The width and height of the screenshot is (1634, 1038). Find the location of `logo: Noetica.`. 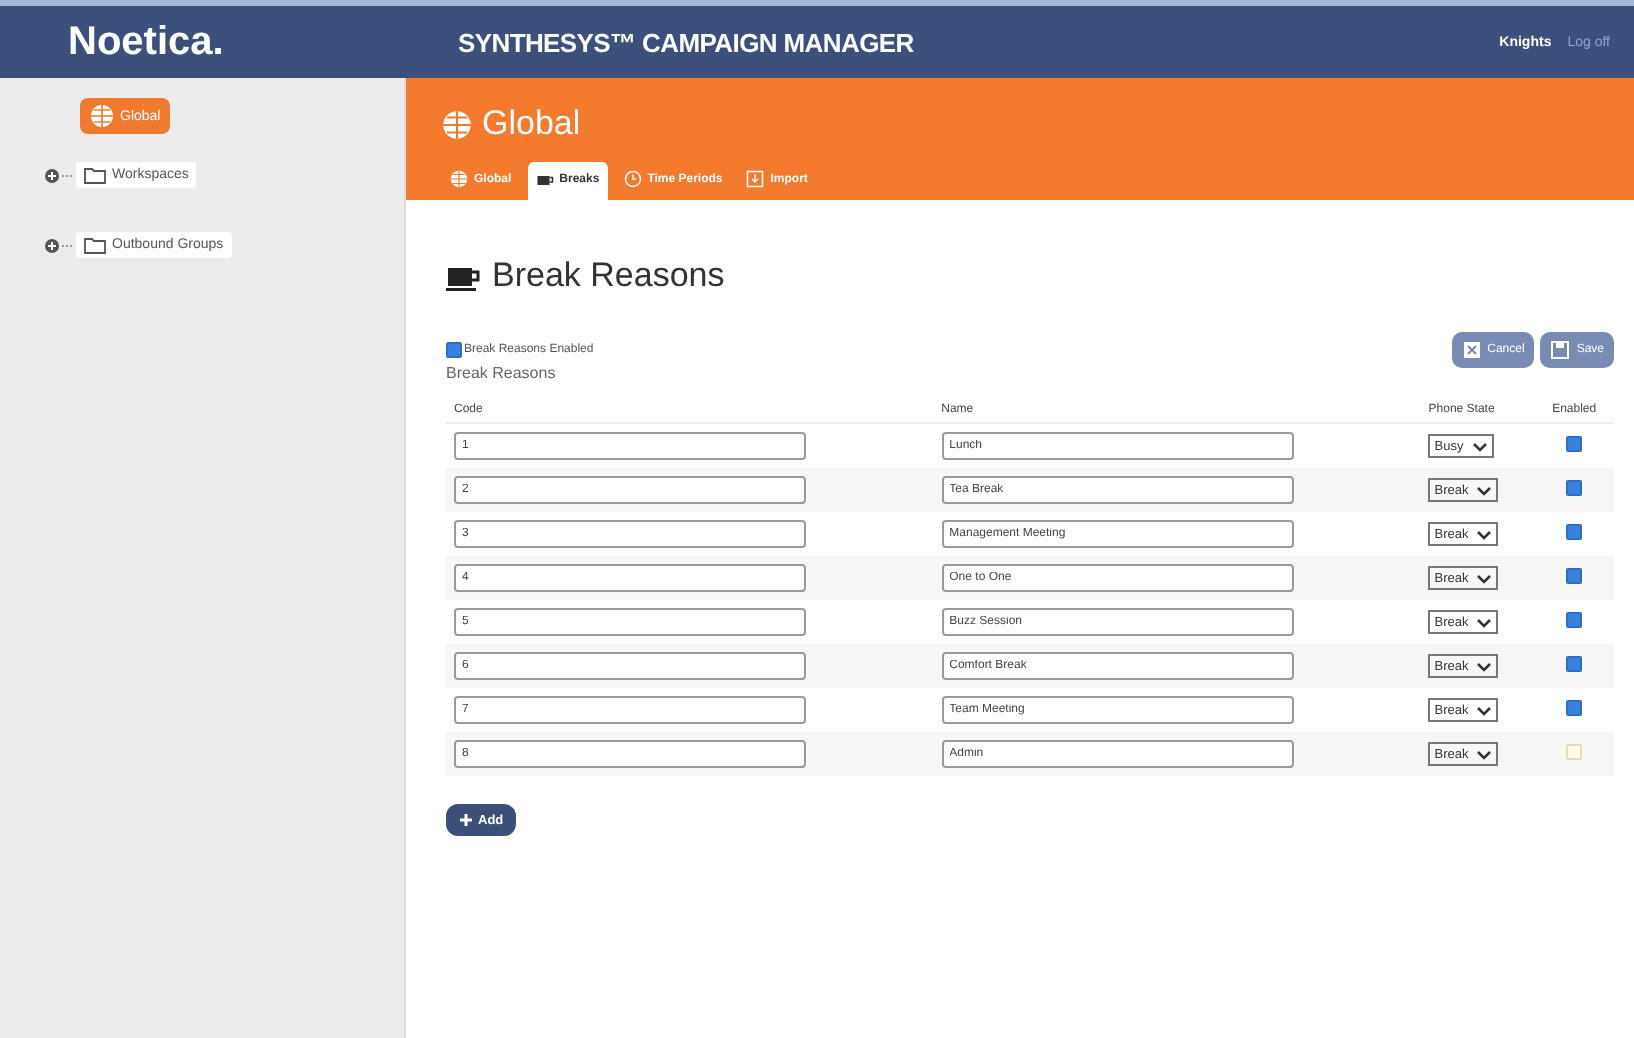

logo: Noetica. is located at coordinates (146, 42).